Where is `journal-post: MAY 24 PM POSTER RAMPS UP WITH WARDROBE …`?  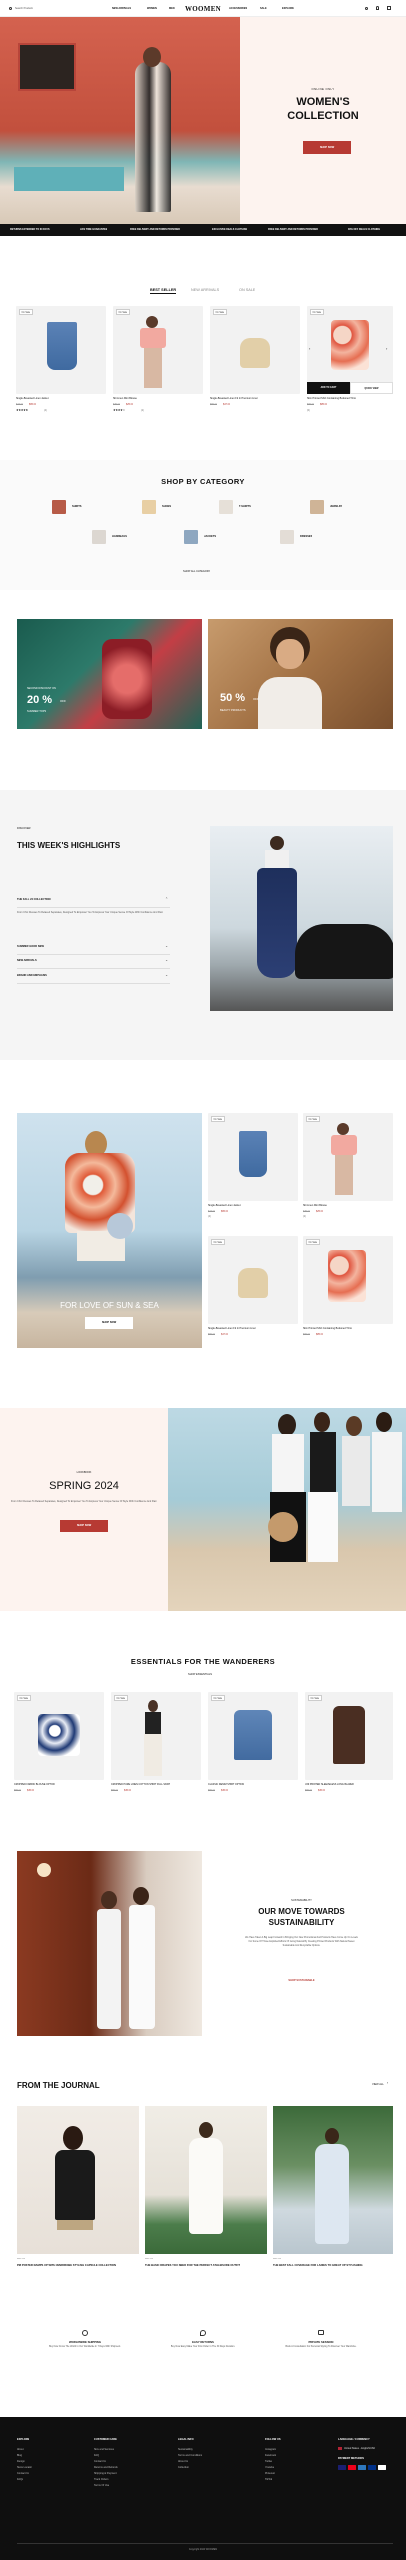
journal-post: MAY 24 PM POSTER RAMPS UP WITH WARDROBE … is located at coordinates (78, 2193).